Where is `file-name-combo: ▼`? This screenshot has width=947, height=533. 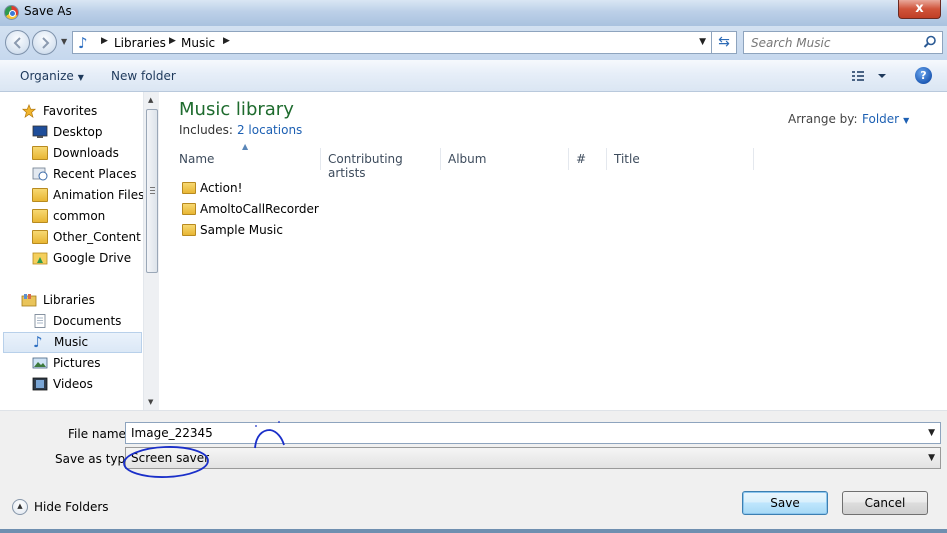
file-name-combo: ▼ is located at coordinates (533, 433).